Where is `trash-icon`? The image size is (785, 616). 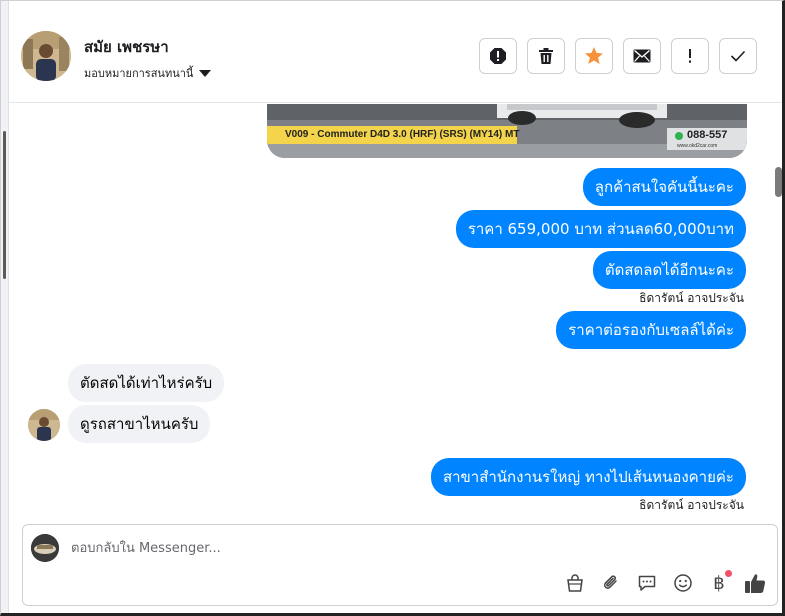 trash-icon is located at coordinates (546, 56).